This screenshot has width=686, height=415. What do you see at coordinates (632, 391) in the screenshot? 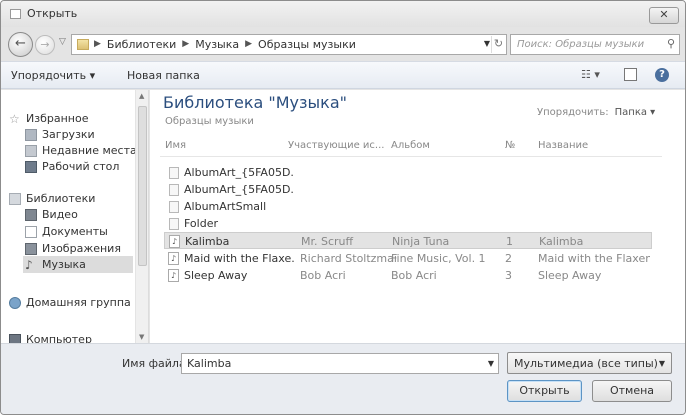
I see `cancel-button: Отмена` at bounding box center [632, 391].